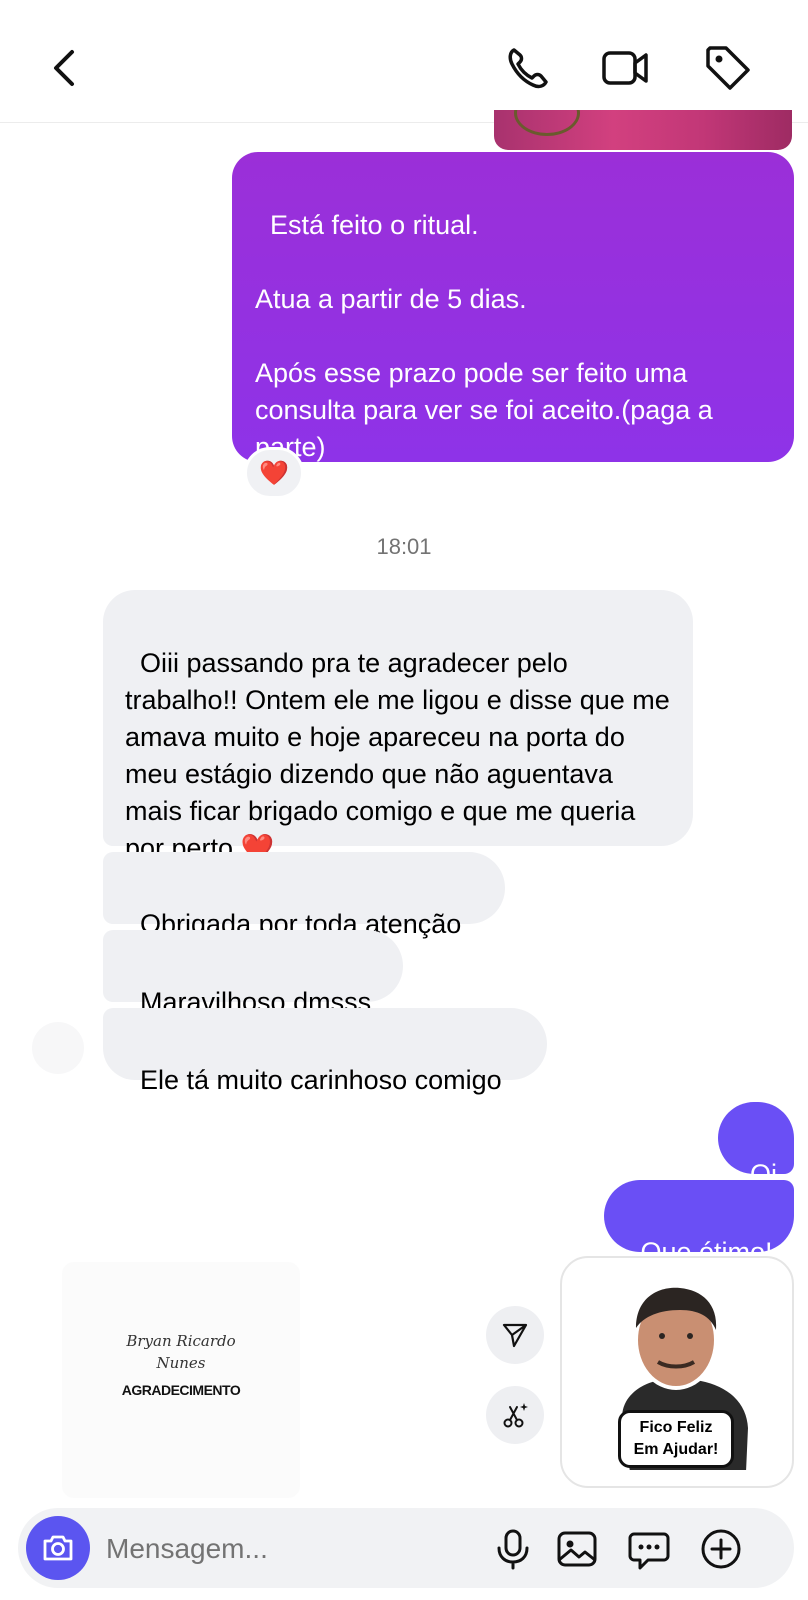 The image size is (808, 1600). I want to click on message-text: Ele tá muito carinhoso comigo, so click(321, 1080).